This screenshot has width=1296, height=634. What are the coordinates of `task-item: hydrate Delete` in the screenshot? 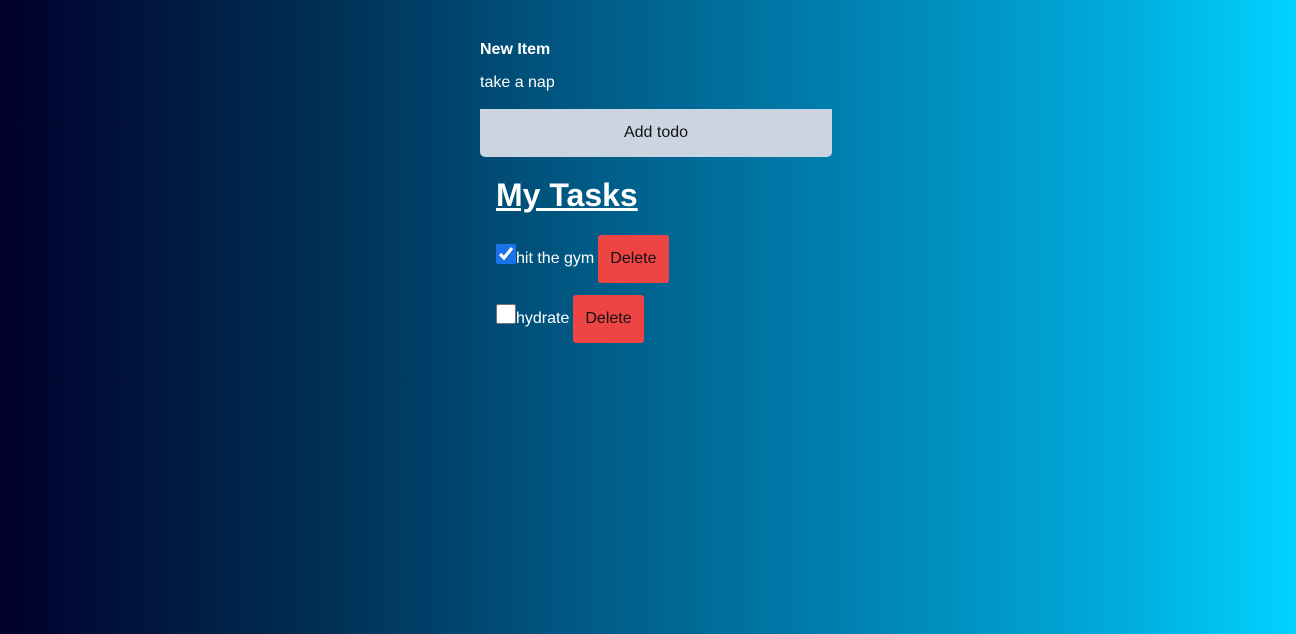 It's located at (664, 319).